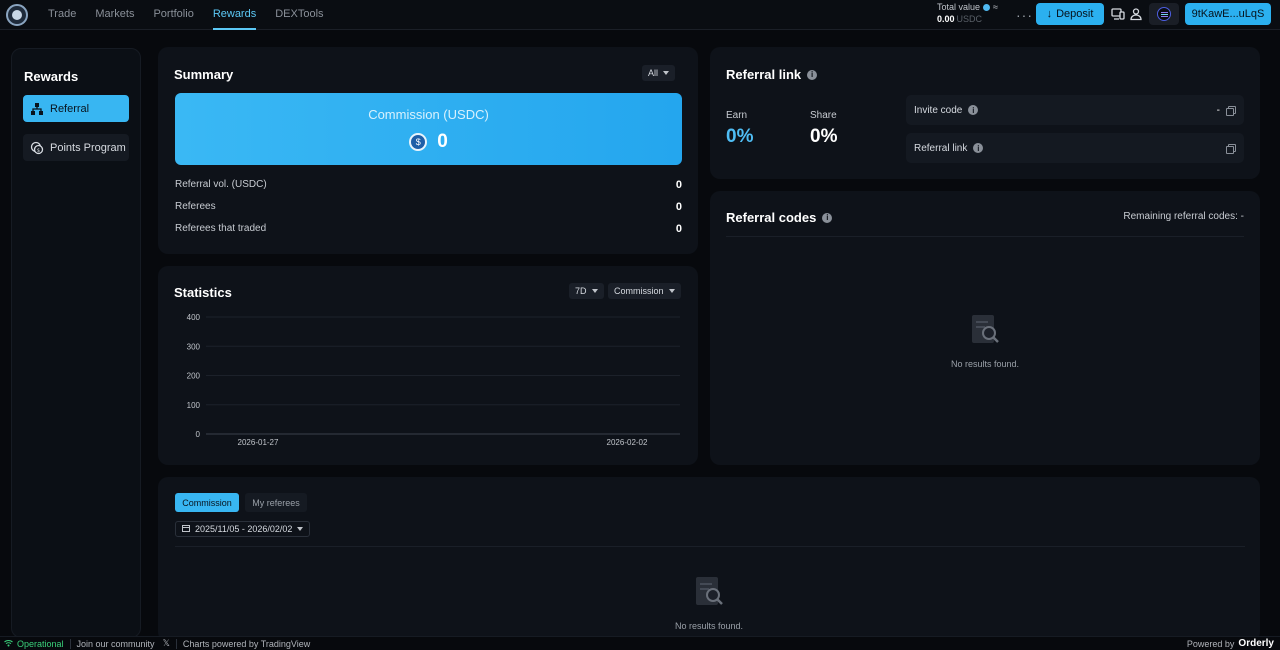  I want to click on sidebar-item-points-program: $ Points Program, so click(76, 147).